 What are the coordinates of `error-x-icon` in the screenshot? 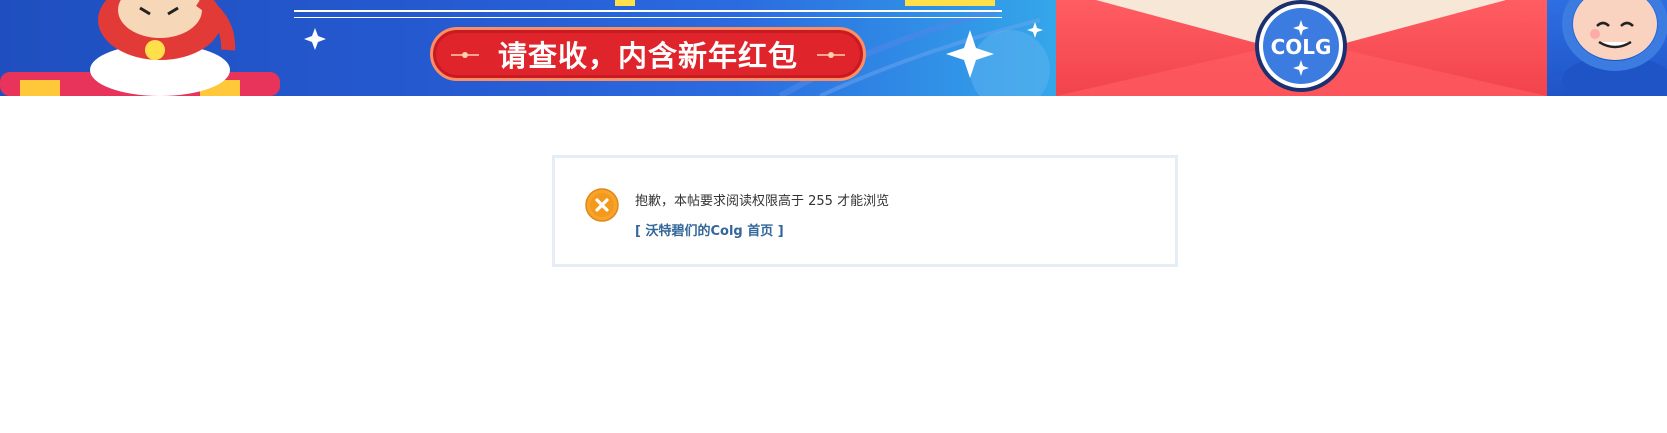 It's located at (602, 205).